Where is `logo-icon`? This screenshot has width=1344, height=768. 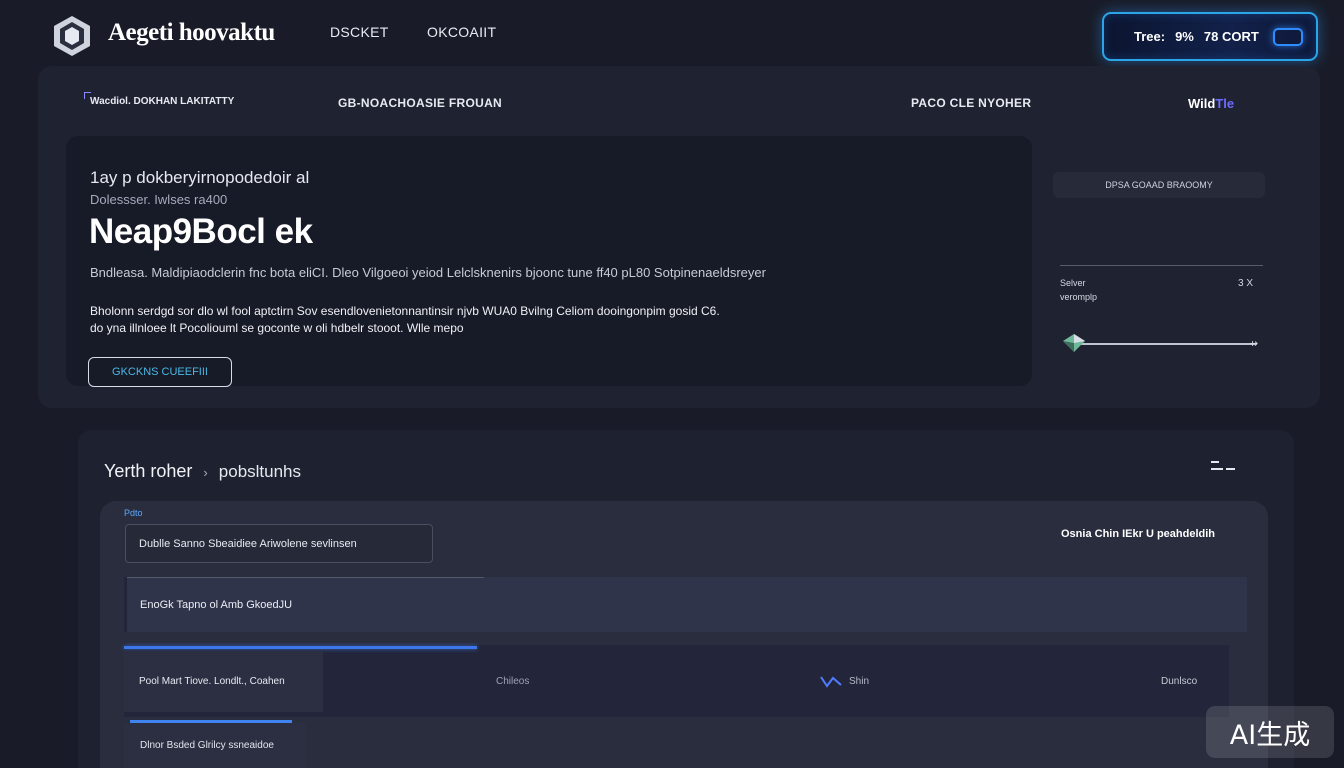
logo-icon is located at coordinates (72, 36).